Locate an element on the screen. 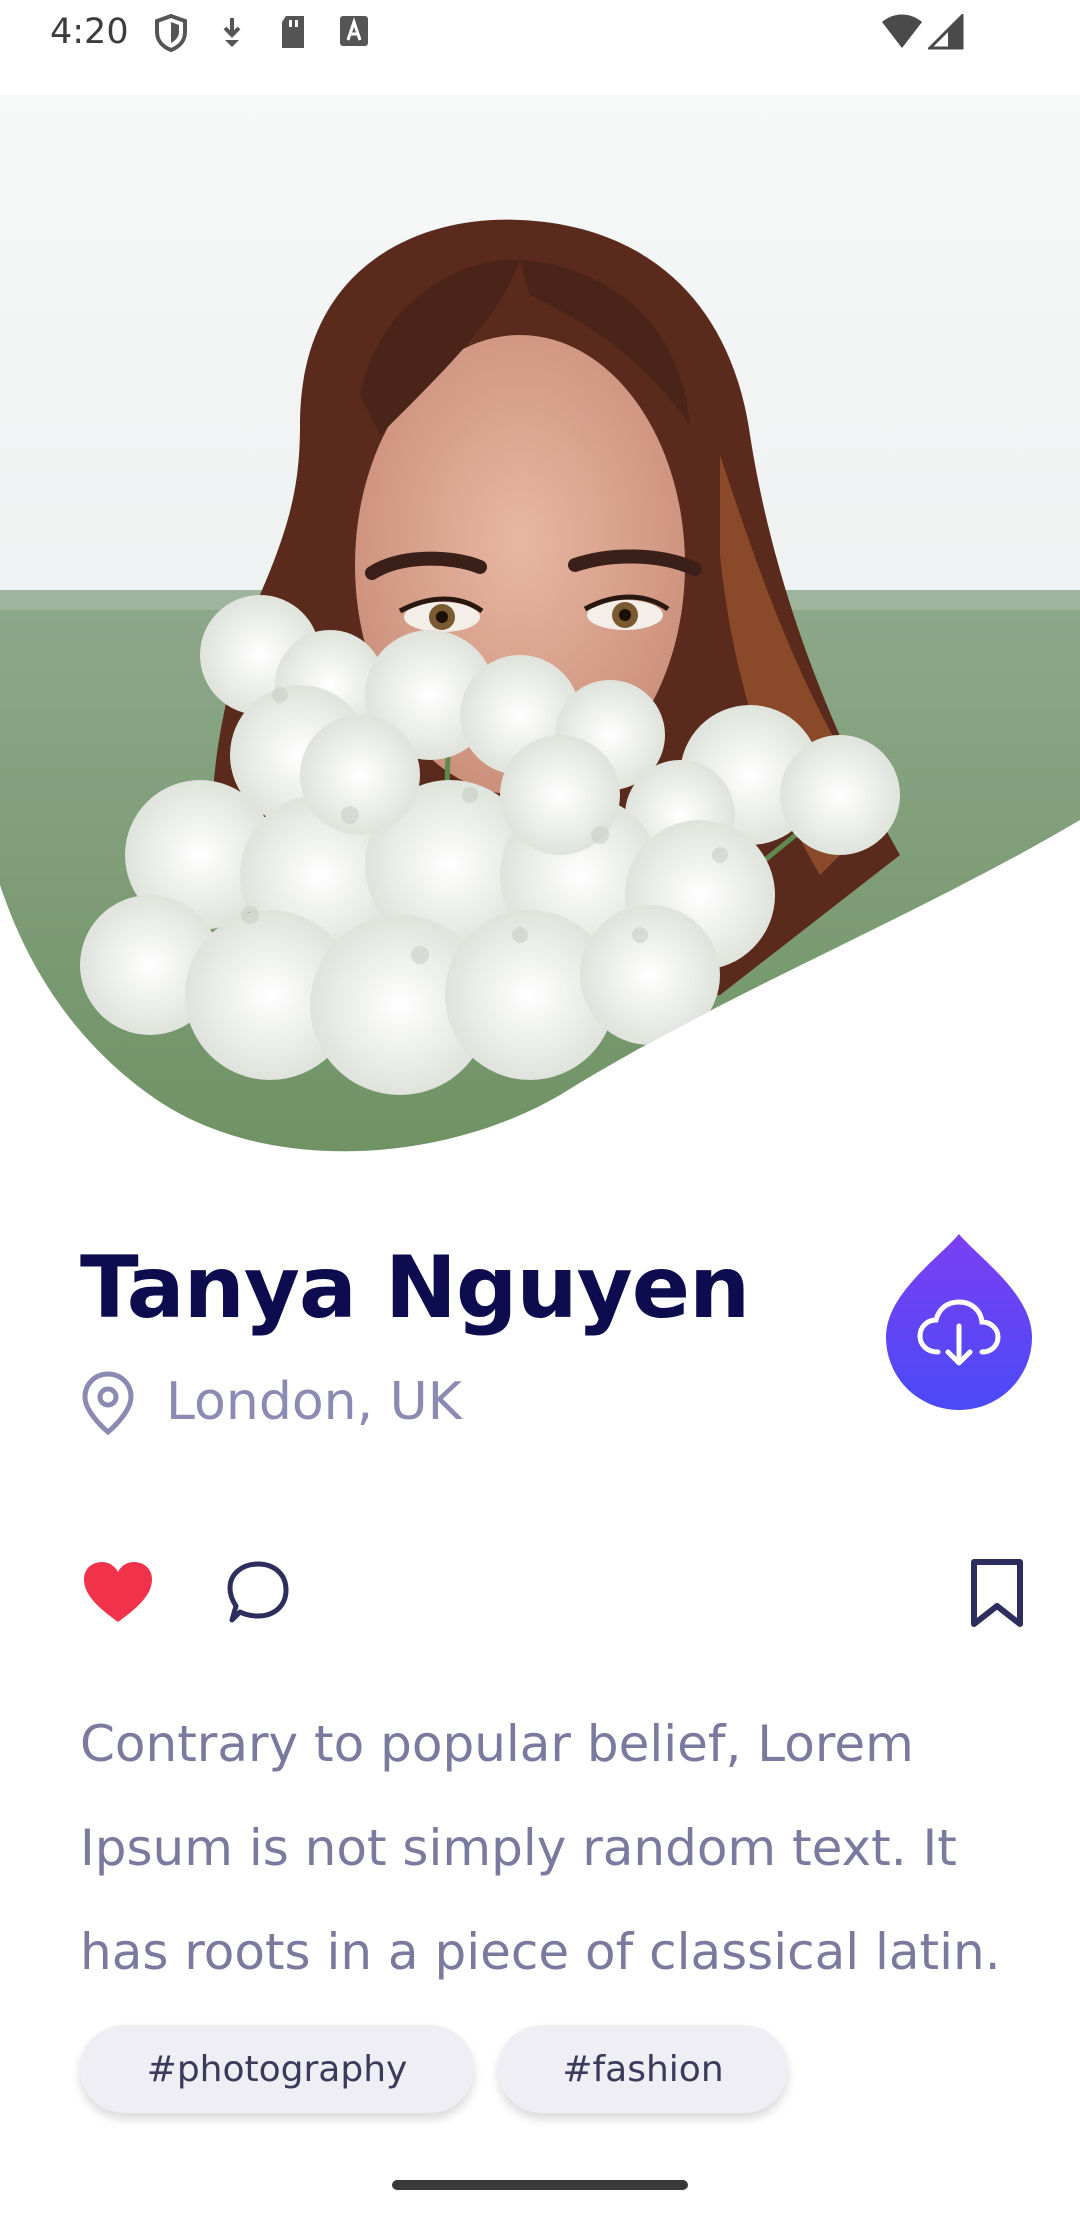 The height and width of the screenshot is (2220, 1080). home-indicator is located at coordinates (540, 2185).